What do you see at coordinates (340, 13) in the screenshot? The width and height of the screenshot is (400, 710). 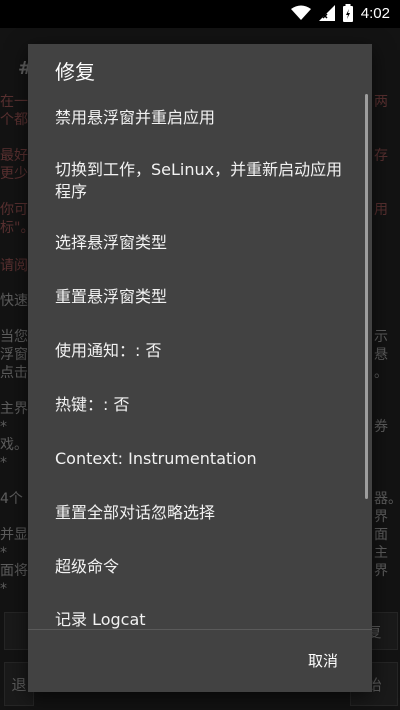 I see `status-icons: 4:02` at bounding box center [340, 13].